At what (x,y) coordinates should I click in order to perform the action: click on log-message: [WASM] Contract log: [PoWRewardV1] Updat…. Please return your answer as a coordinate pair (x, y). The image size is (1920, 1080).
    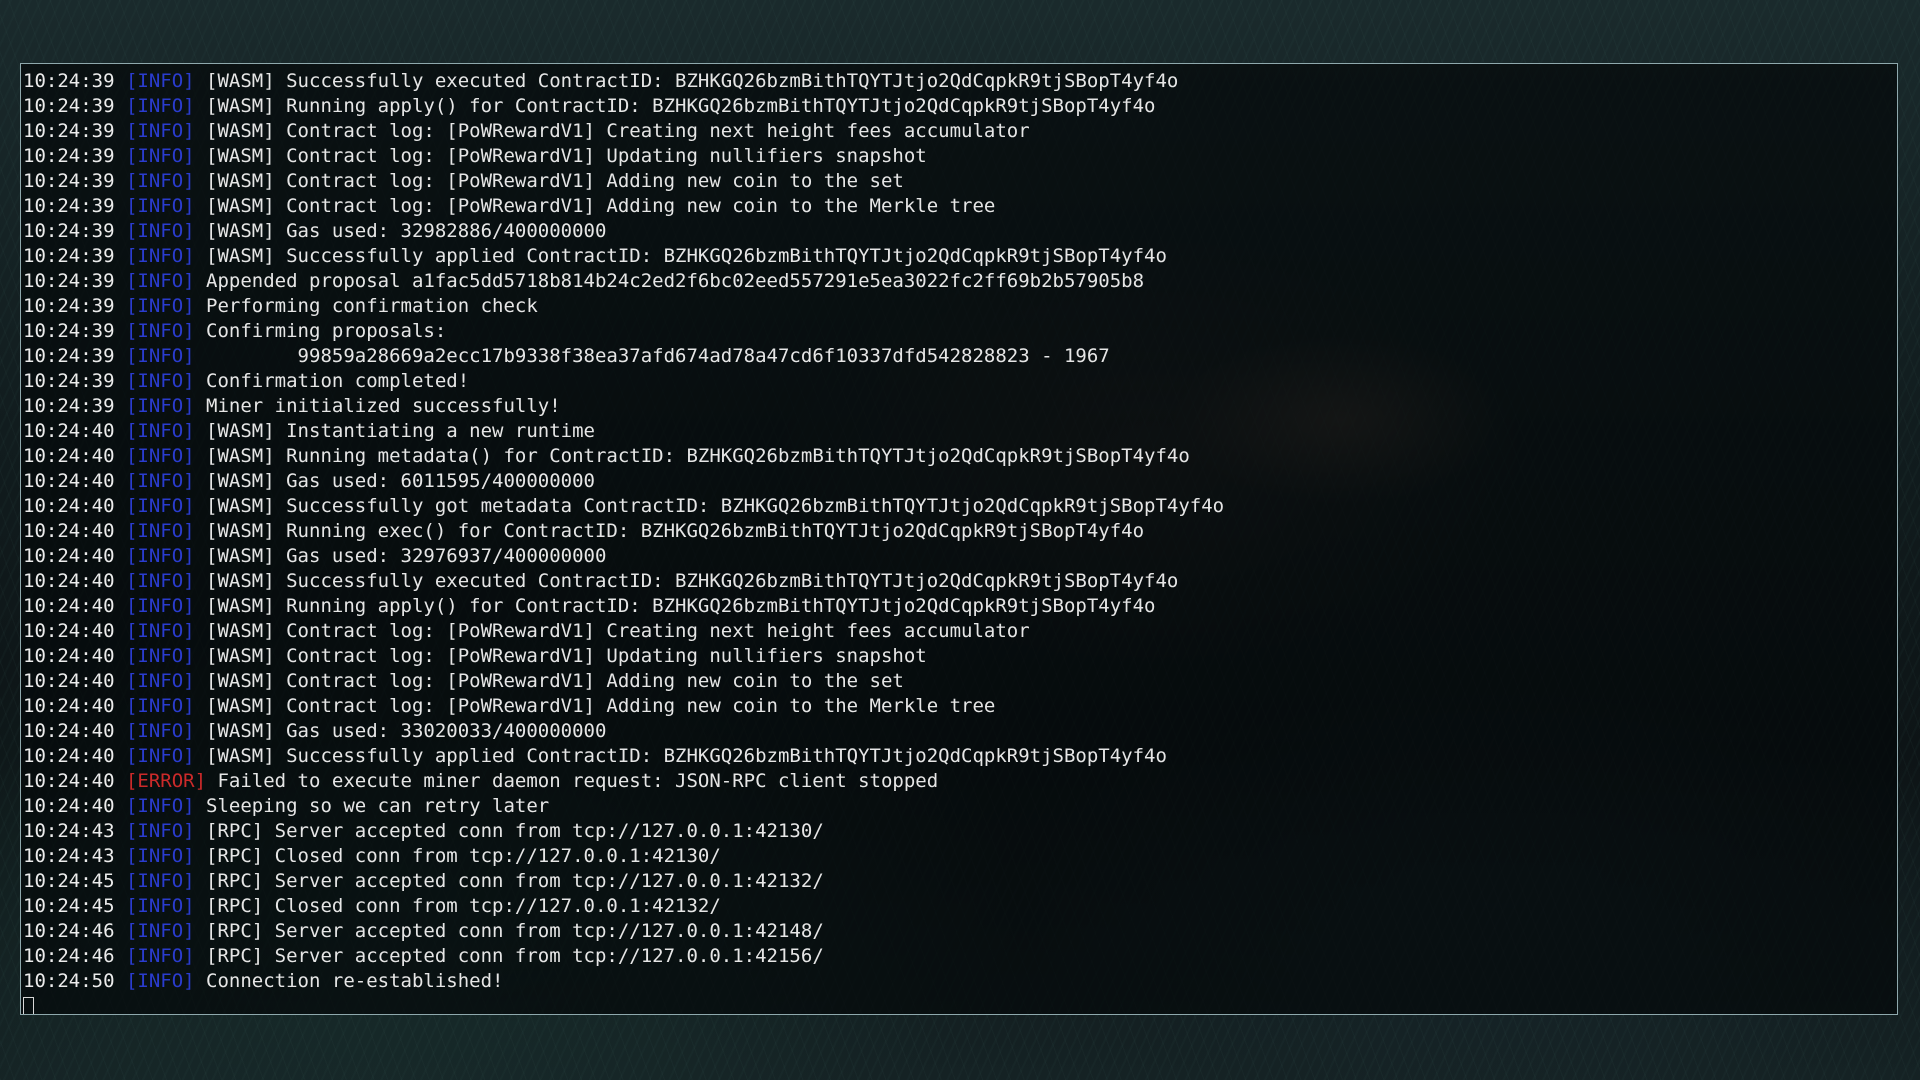
    Looking at the image, I should click on (560, 656).